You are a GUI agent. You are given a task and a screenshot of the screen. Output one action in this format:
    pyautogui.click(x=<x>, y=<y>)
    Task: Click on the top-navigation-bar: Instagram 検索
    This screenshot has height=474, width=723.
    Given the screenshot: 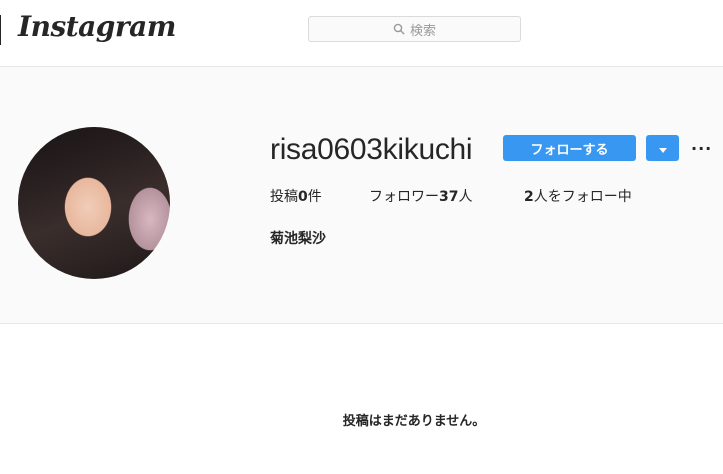 What is the action you would take?
    pyautogui.click(x=361, y=33)
    